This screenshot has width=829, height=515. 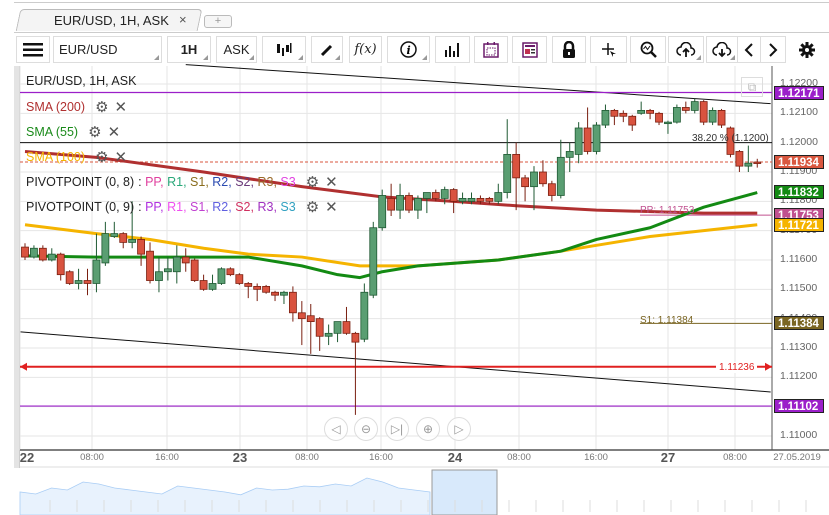 What do you see at coordinates (80, 182) in the screenshot?
I see `pivot8-label: PIVOTPOINT (0, 8)` at bounding box center [80, 182].